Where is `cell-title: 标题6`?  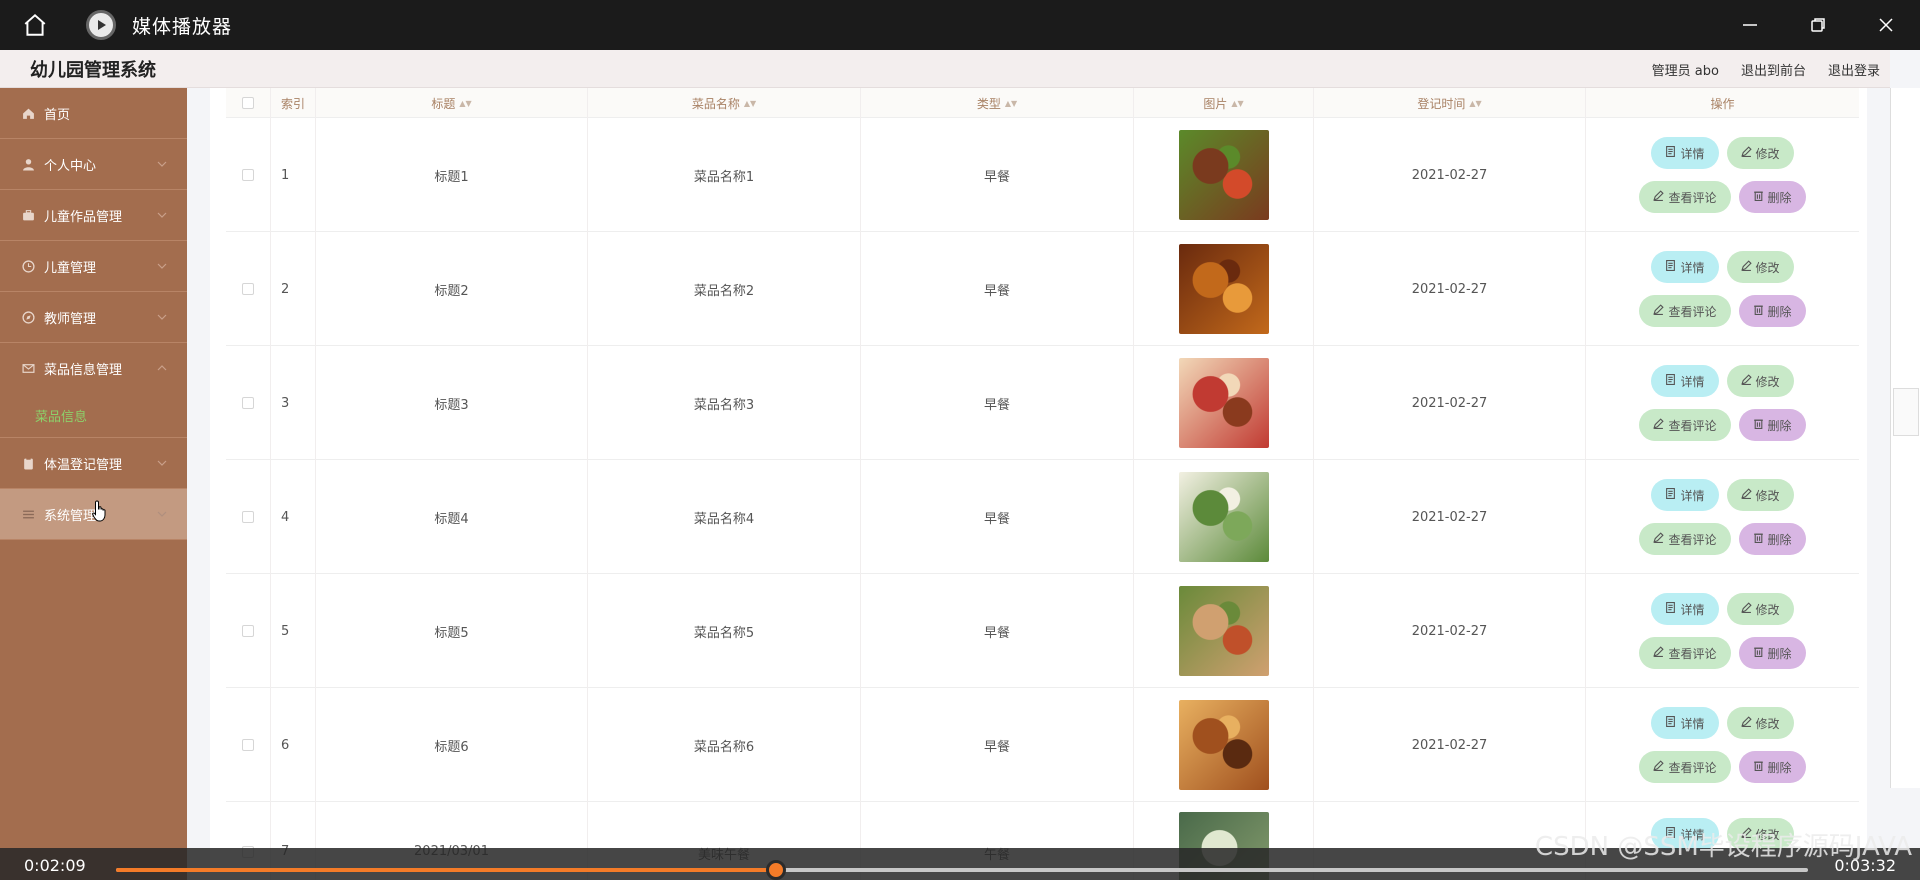
cell-title: 标题6 is located at coordinates (452, 745).